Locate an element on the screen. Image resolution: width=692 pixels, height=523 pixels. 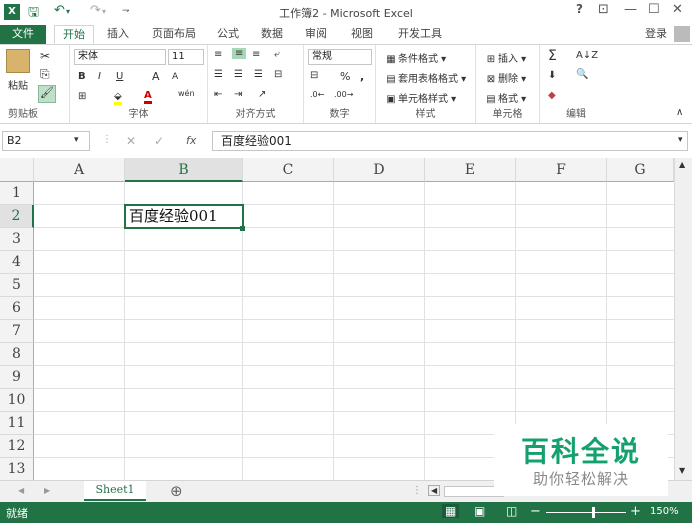
phonetic-button: wén is located at coordinates (186, 93).